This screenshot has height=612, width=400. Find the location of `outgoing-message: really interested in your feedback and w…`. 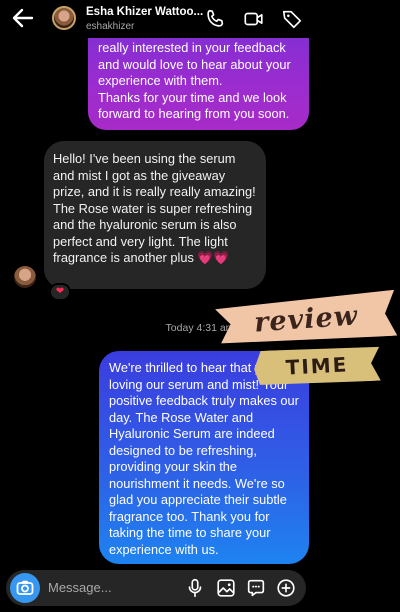

outgoing-message: really interested in your feedback and w… is located at coordinates (198, 84).